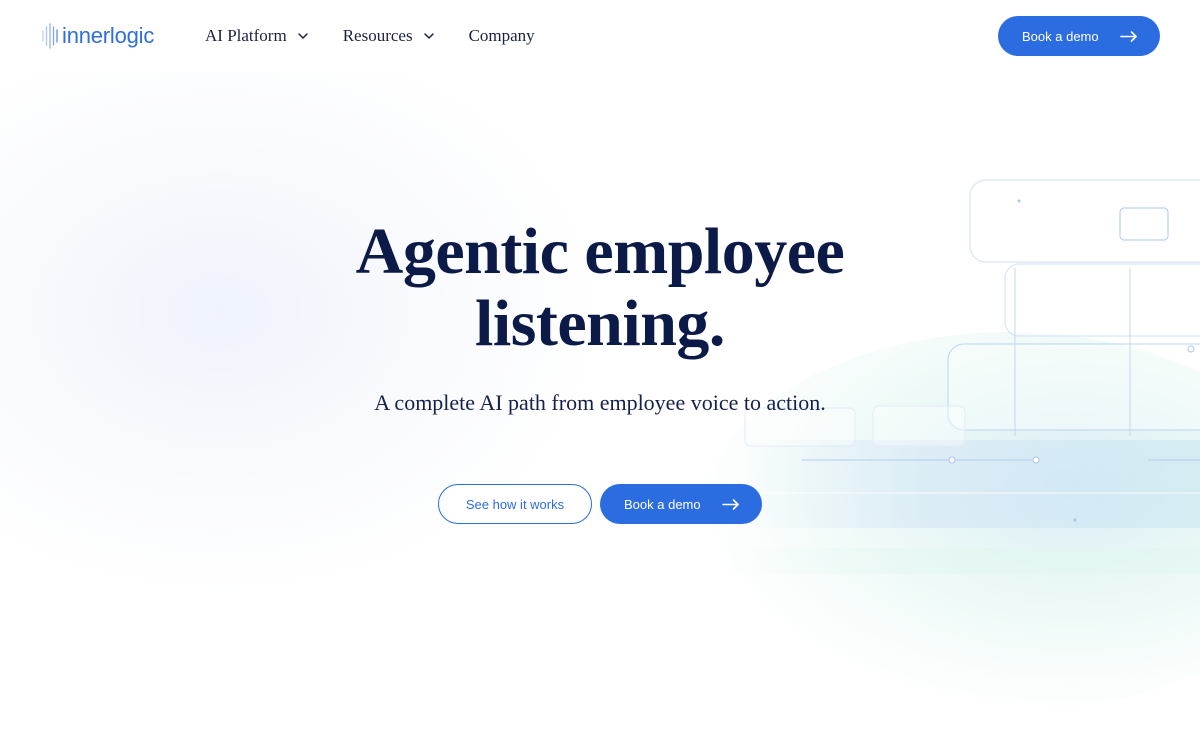 Image resolution: width=1200 pixels, height=750 pixels. What do you see at coordinates (108, 35) in the screenshot?
I see `logo-text: innerlogic` at bounding box center [108, 35].